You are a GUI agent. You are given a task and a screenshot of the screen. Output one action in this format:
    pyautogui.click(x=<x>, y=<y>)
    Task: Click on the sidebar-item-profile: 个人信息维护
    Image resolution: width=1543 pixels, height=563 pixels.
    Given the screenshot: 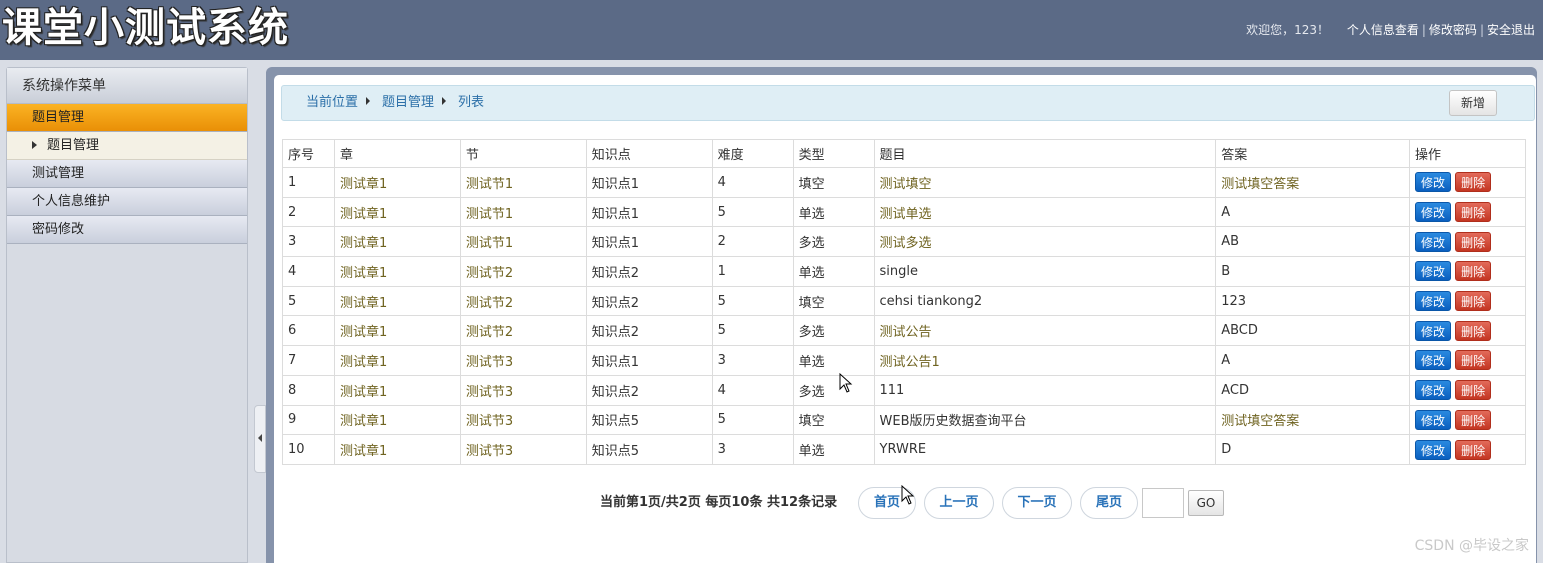 What is the action you would take?
    pyautogui.click(x=127, y=202)
    